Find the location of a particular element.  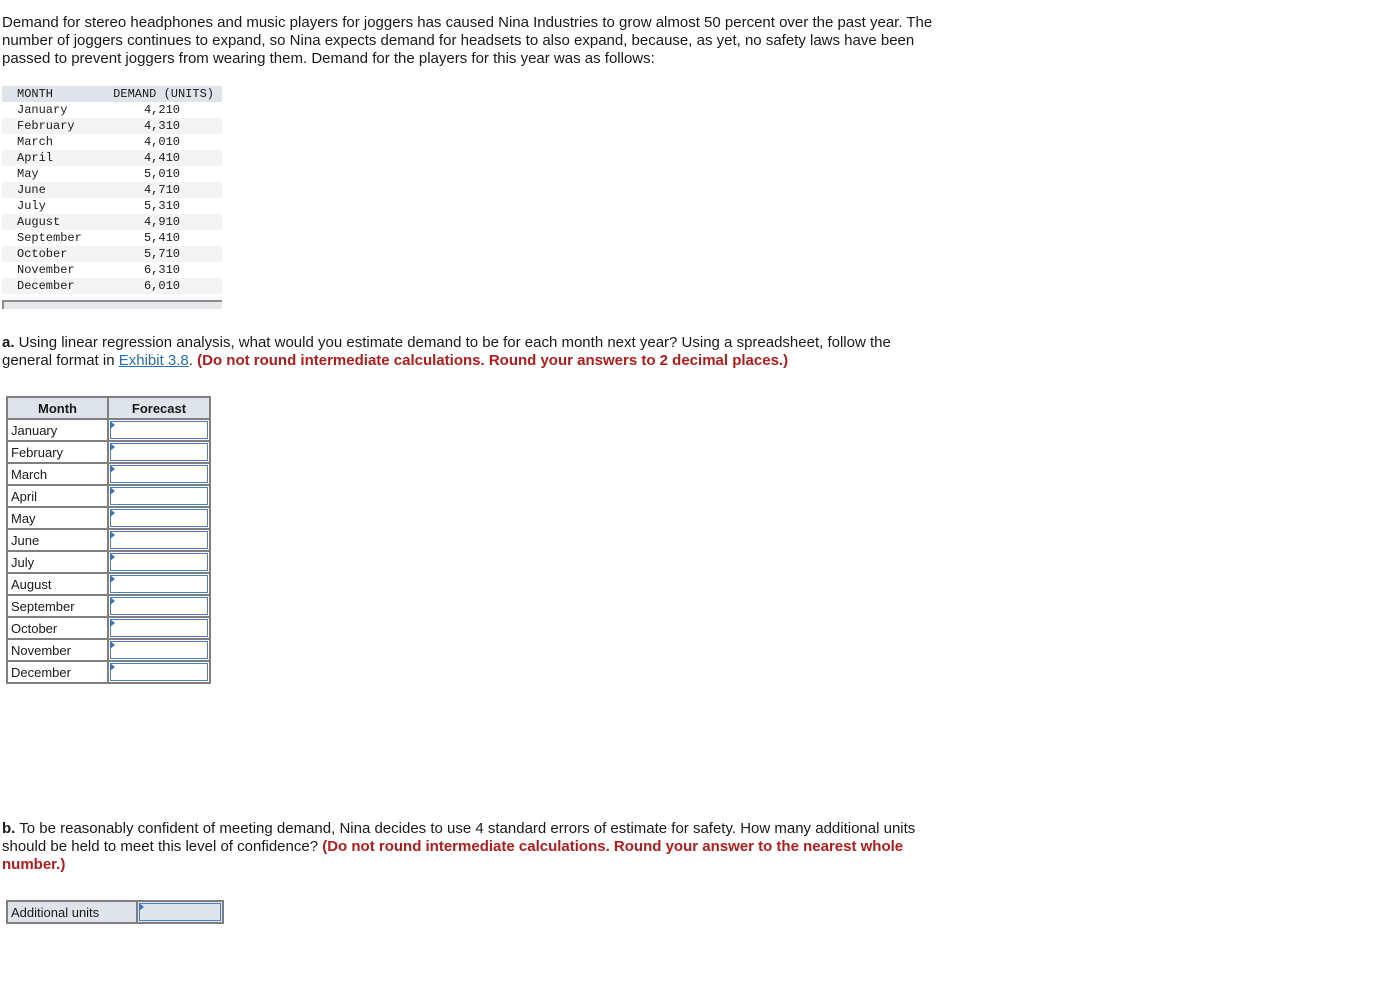

demand-row: August 4,910 is located at coordinates (112, 222).